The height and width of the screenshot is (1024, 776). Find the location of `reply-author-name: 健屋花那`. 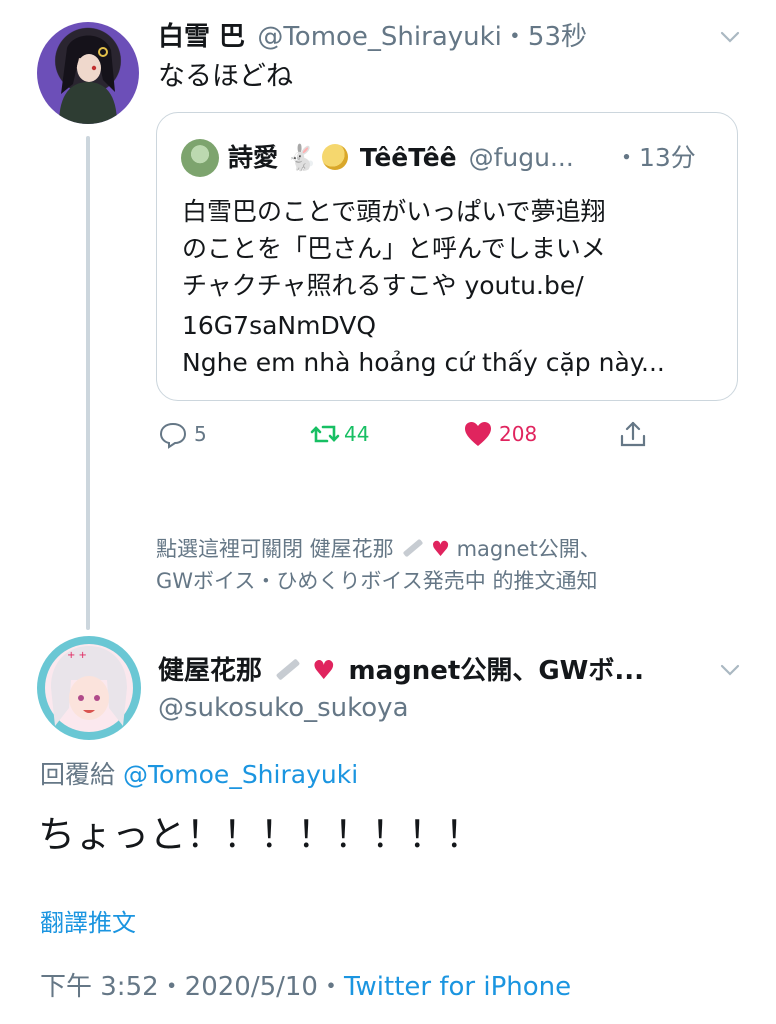

reply-author-name: 健屋花那 is located at coordinates (210, 671).